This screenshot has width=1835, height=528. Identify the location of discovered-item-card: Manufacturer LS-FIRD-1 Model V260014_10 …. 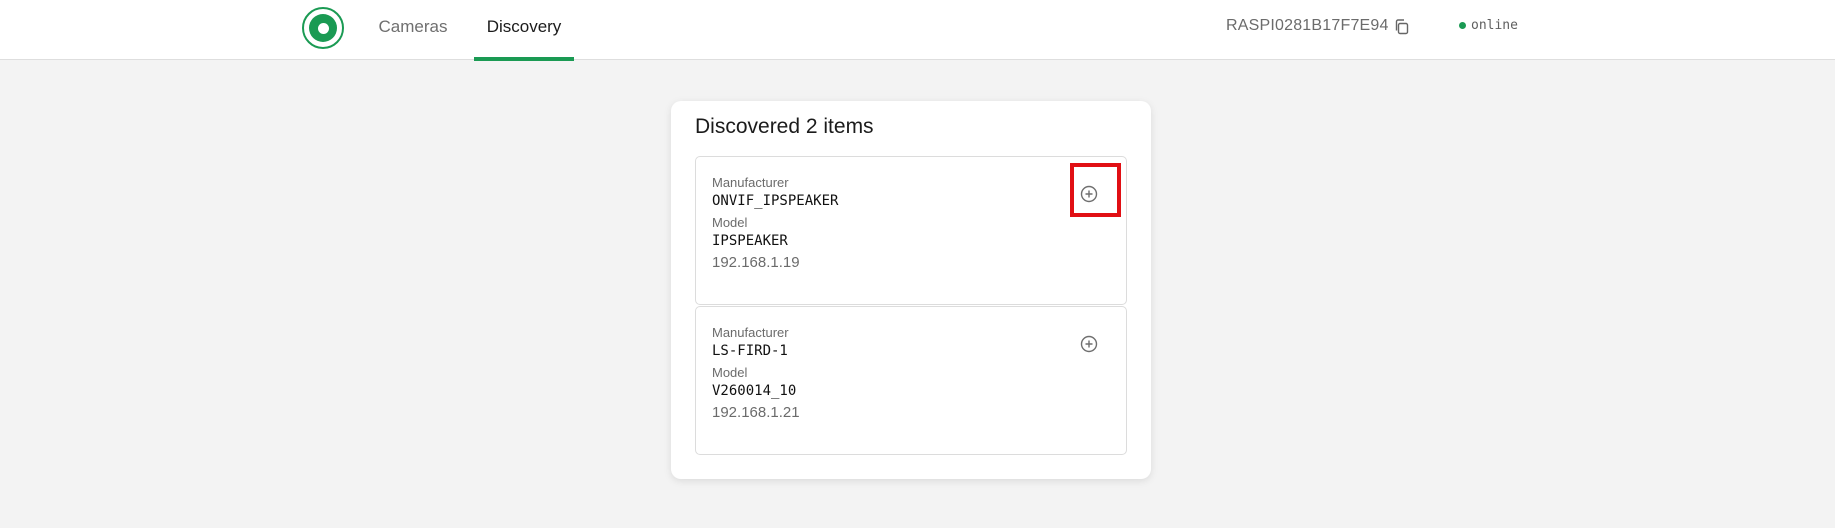
(911, 380).